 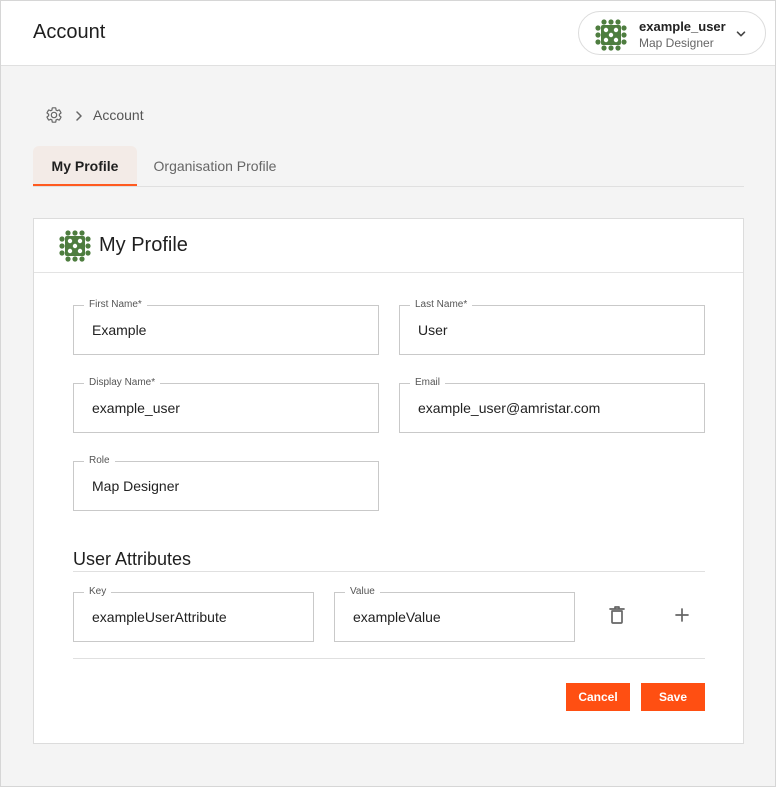 What do you see at coordinates (79, 116) in the screenshot?
I see `chevron-right-icon` at bounding box center [79, 116].